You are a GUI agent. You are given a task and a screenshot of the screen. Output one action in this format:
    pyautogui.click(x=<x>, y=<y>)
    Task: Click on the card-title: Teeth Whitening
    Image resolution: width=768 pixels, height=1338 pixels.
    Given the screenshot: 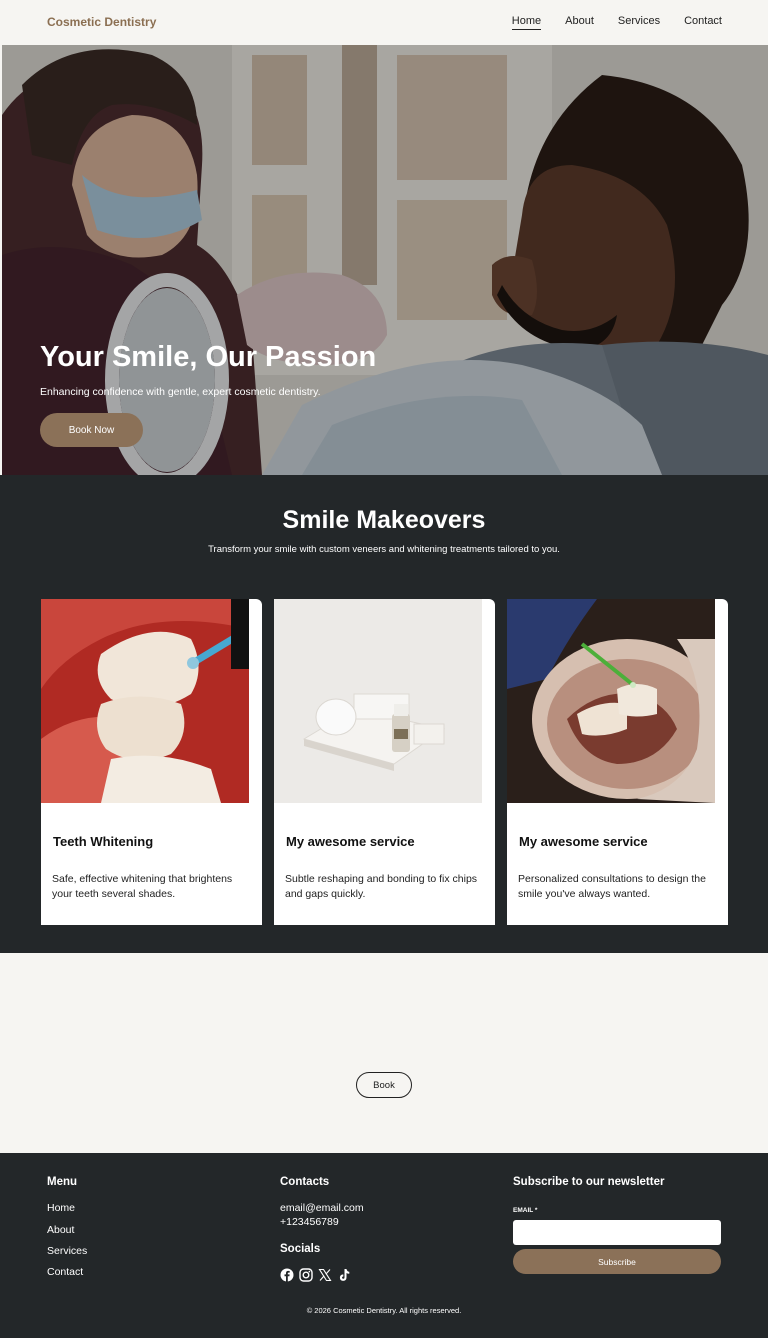 What is the action you would take?
    pyautogui.click(x=103, y=841)
    